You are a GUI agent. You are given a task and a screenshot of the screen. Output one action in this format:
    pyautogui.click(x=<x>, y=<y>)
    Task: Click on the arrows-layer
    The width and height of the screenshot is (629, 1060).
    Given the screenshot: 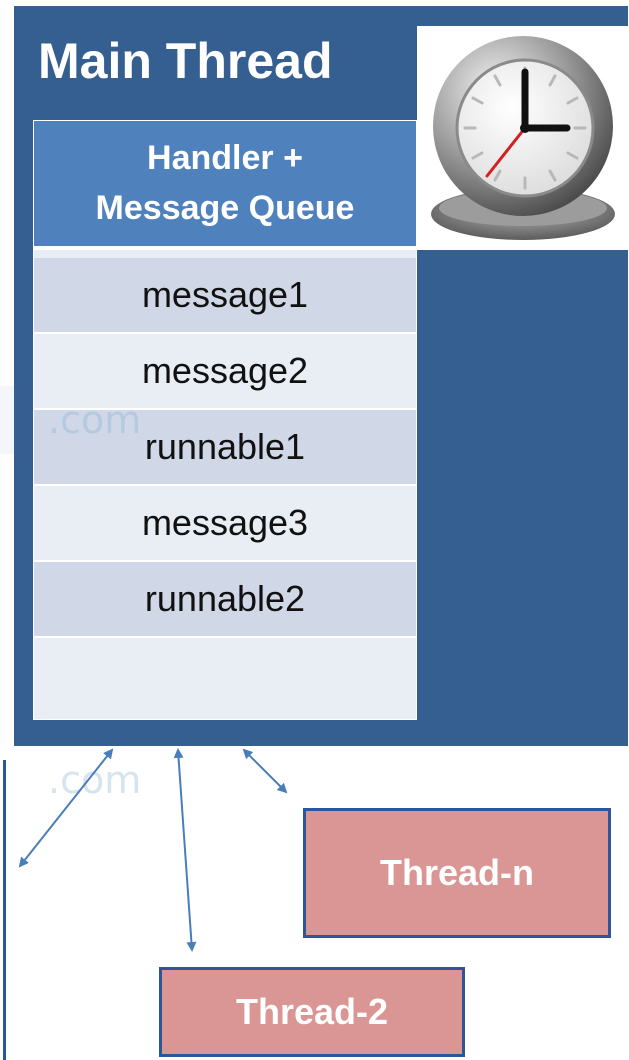 What is the action you would take?
    pyautogui.click(x=153, y=850)
    